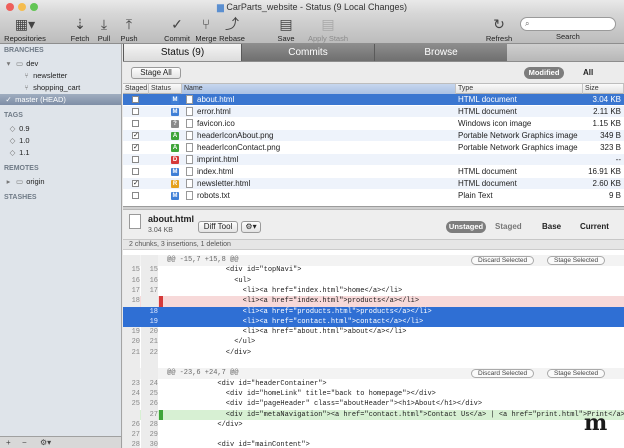  I want to click on table-row: ? favicon.ico Windows icon image 1.15 KB, so click(373, 123).